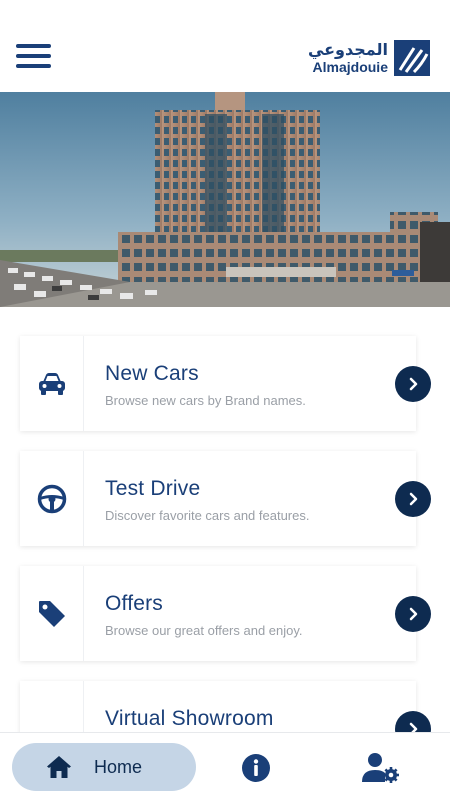 This screenshot has height=800, width=450. Describe the element at coordinates (51, 383) in the screenshot. I see `car-icon` at that location.